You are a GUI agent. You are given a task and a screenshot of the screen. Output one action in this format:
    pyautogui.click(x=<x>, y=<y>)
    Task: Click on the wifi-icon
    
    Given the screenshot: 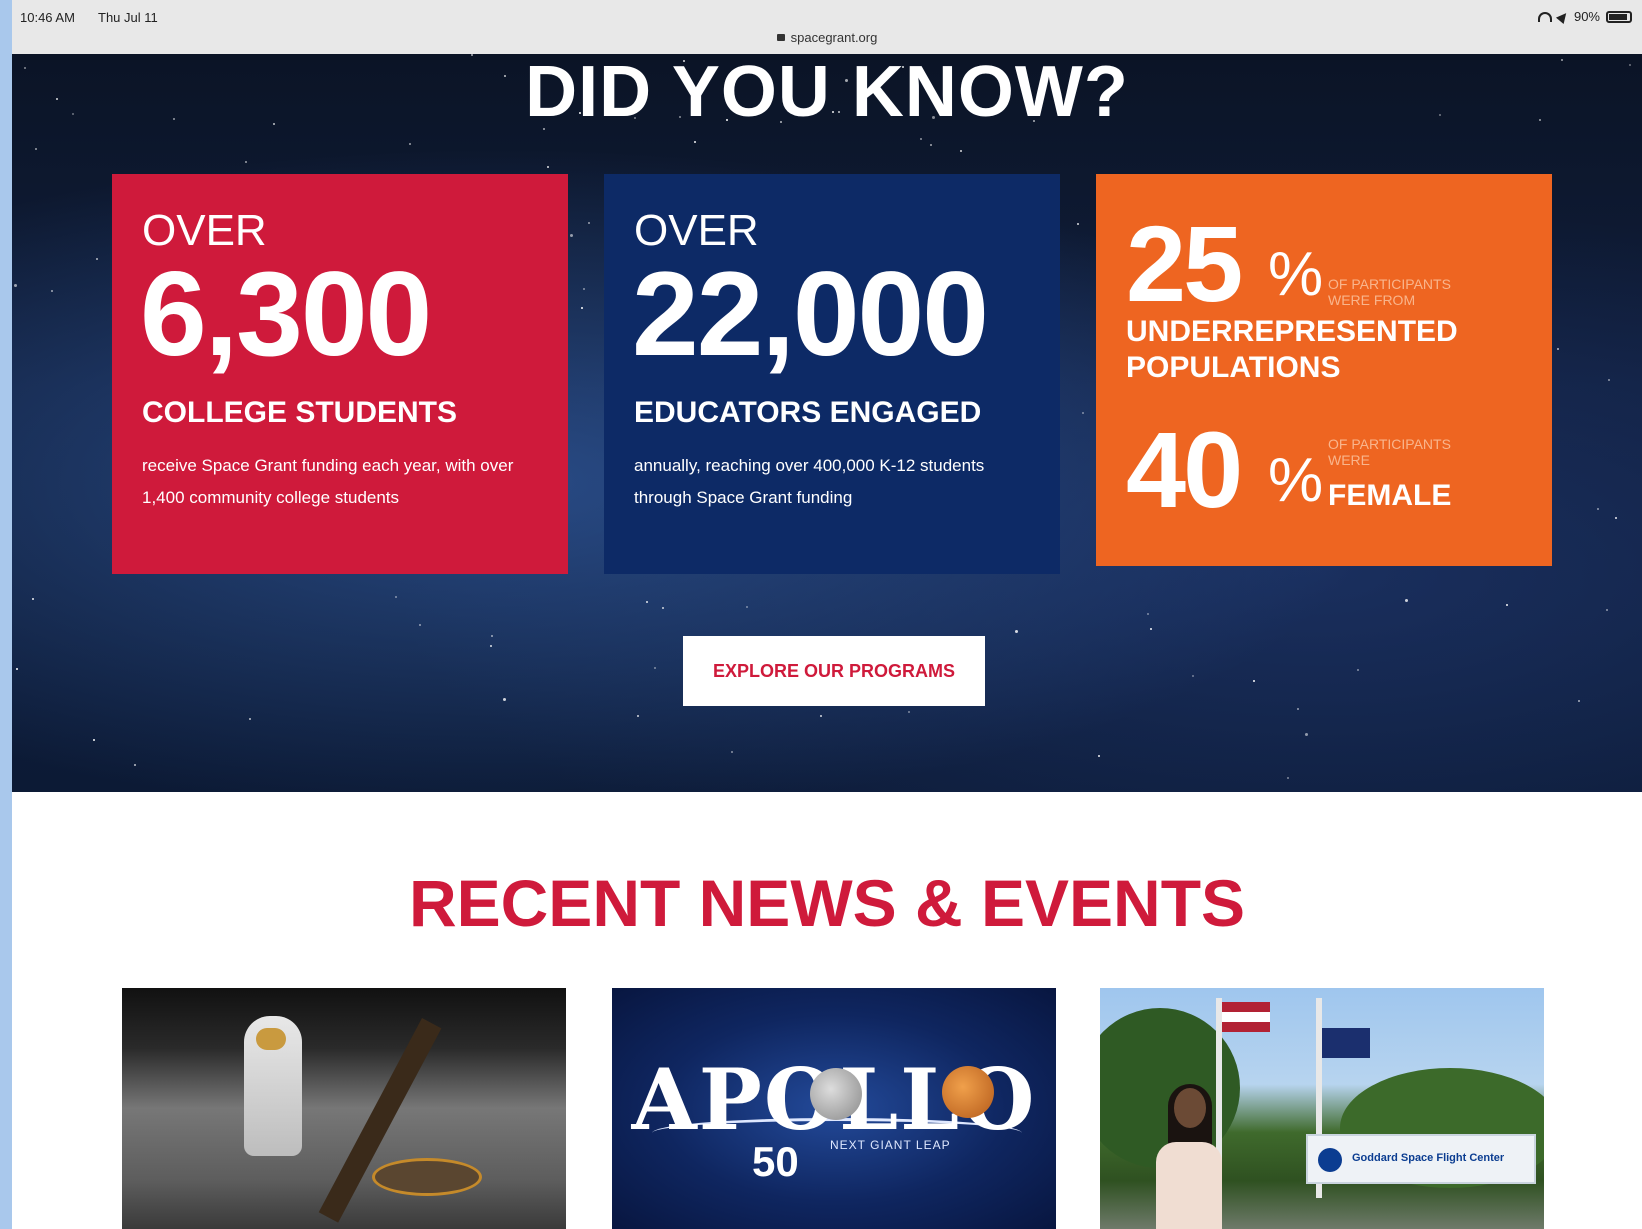 What is the action you would take?
    pyautogui.click(x=1544, y=16)
    